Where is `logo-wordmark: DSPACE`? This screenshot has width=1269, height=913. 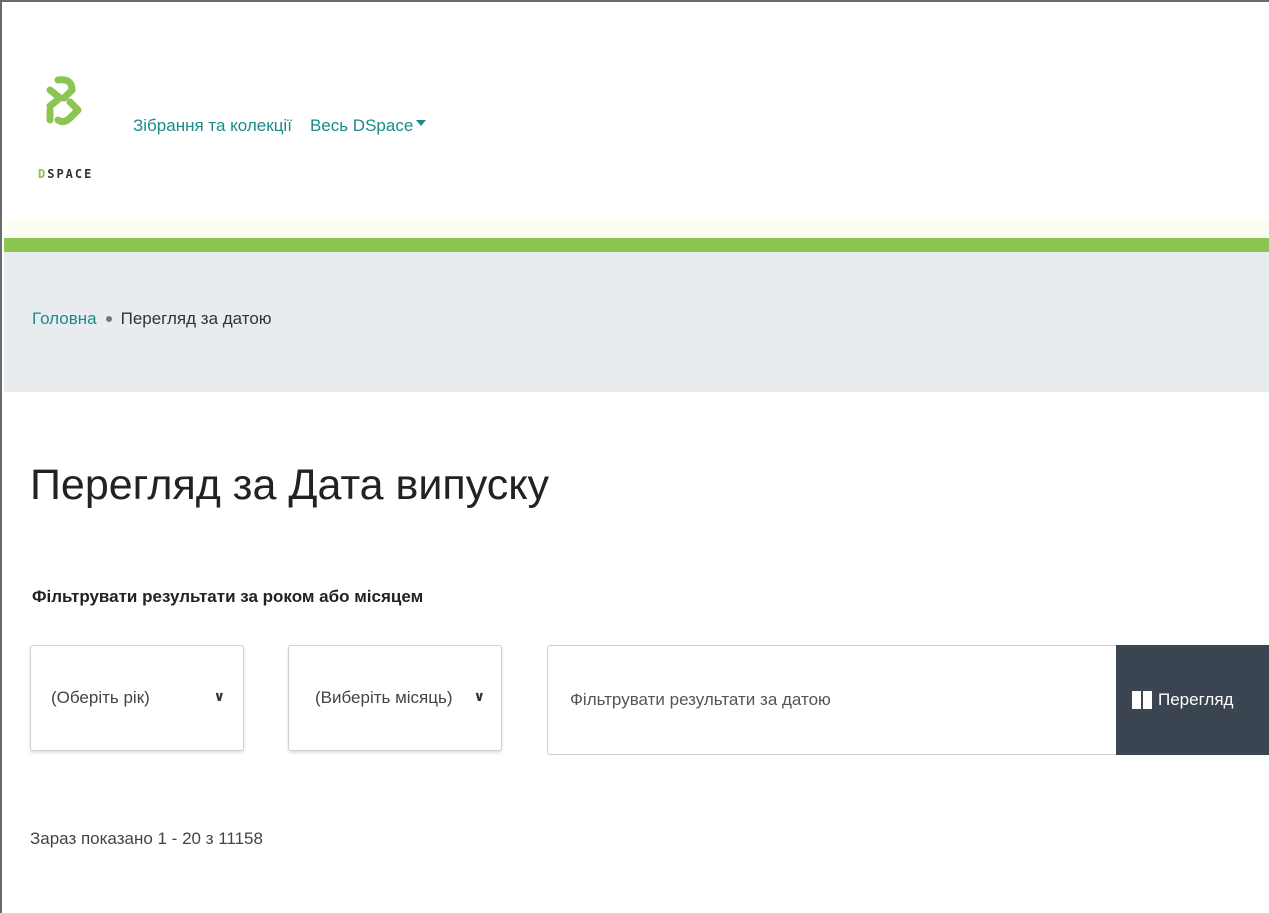
logo-wordmark: DSPACE is located at coordinates (65, 174).